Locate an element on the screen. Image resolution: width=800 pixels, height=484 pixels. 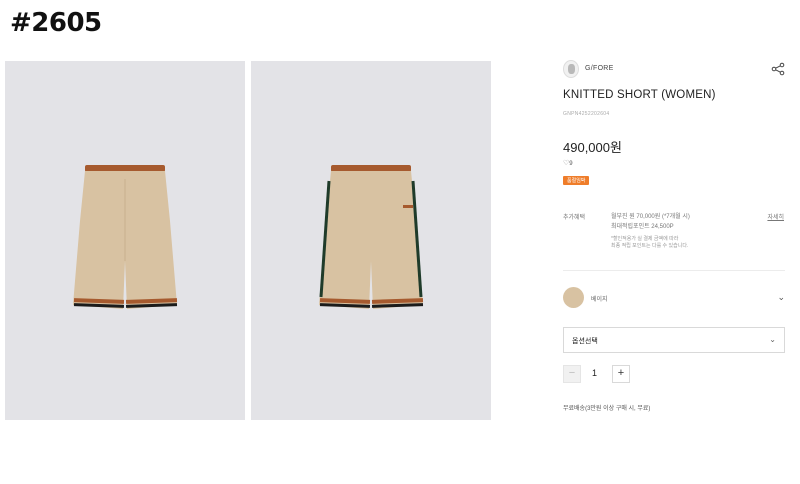
divider is located at coordinates (674, 270).